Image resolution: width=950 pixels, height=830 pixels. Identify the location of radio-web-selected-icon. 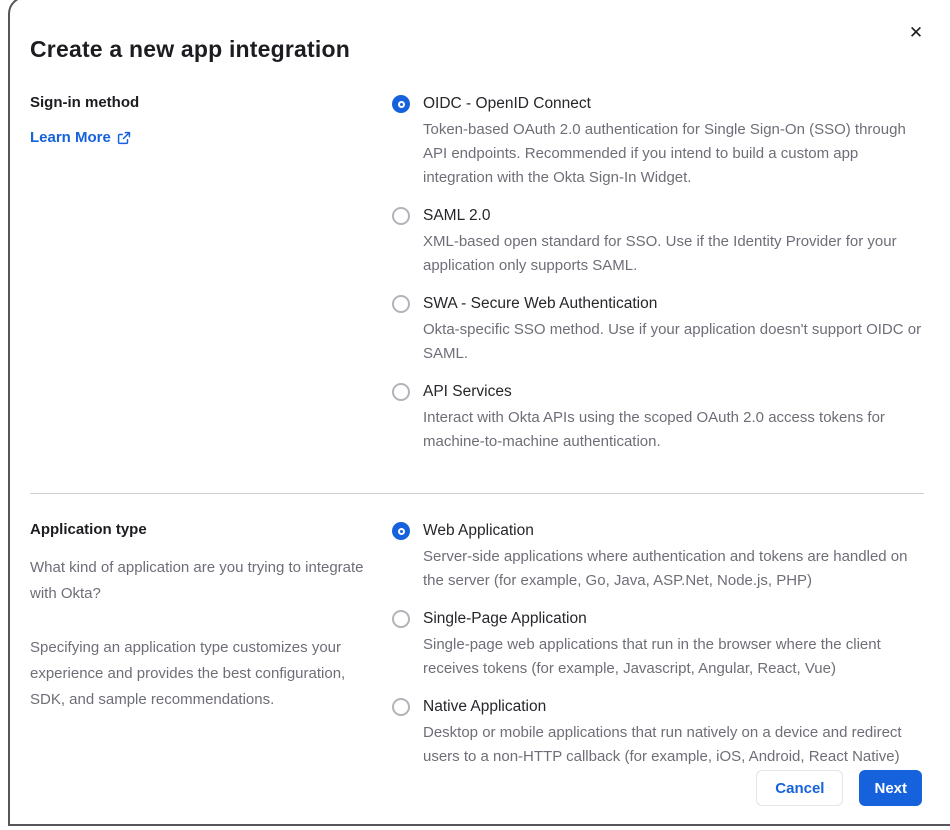
(401, 531).